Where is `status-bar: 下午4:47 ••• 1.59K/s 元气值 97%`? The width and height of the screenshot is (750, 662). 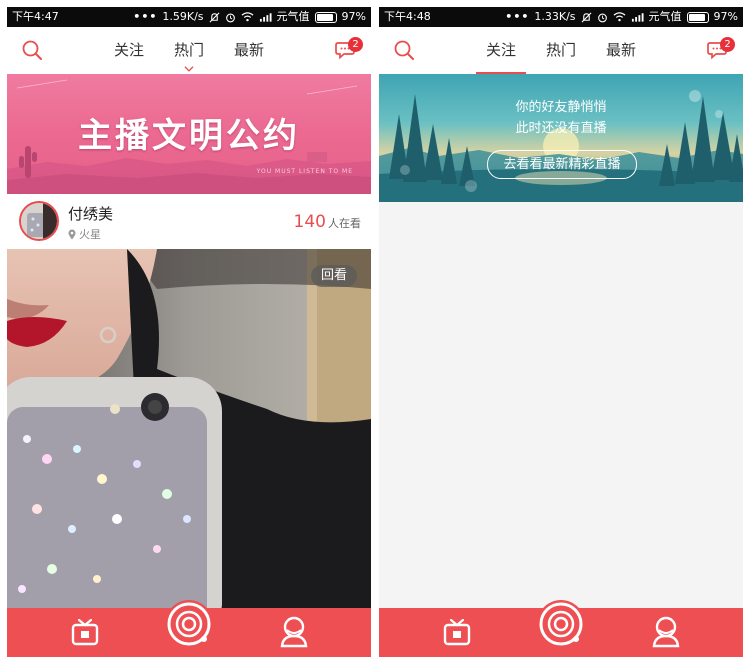
status-bar: 下午4:47 ••• 1.59K/s 元气值 97% is located at coordinates (189, 17).